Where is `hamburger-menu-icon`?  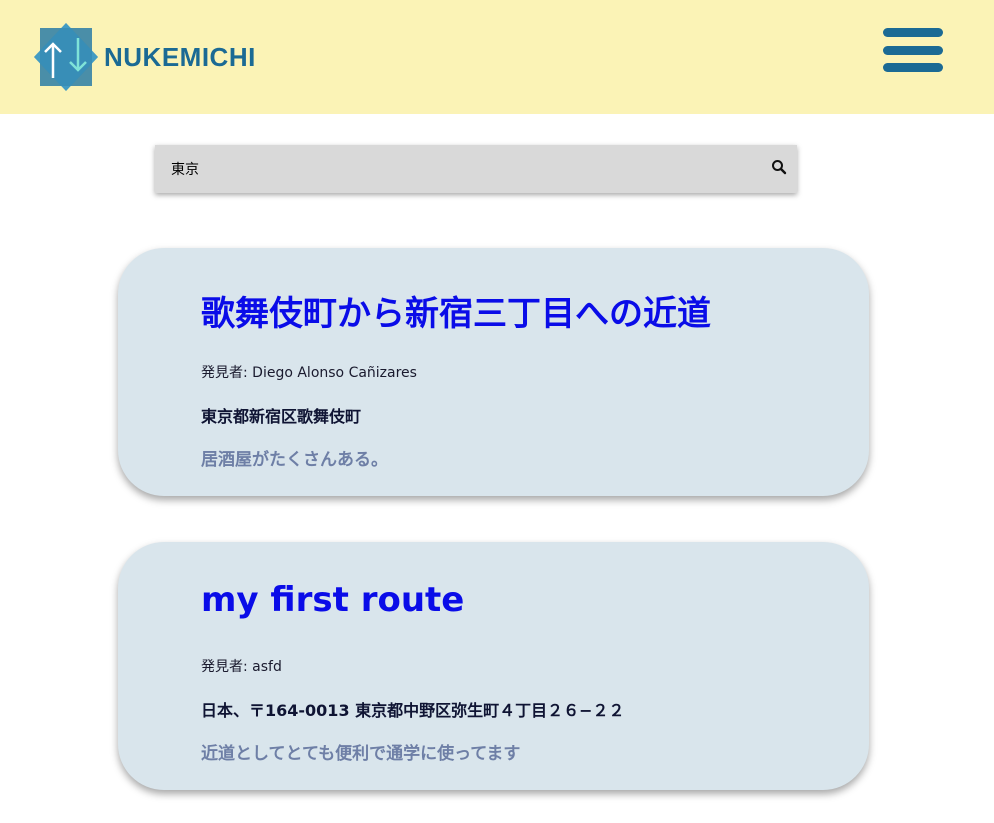
hamburger-menu-icon is located at coordinates (913, 50).